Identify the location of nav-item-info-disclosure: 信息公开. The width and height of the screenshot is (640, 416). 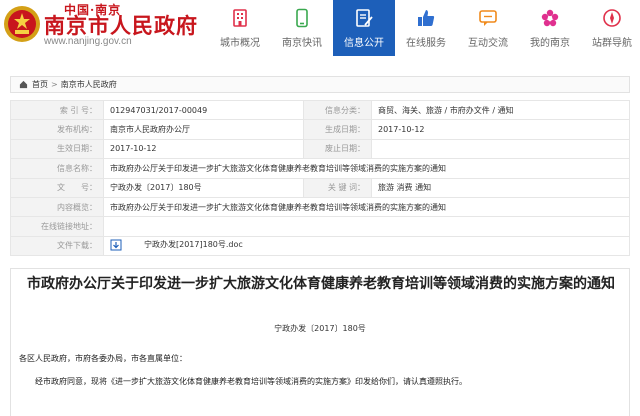
(364, 28).